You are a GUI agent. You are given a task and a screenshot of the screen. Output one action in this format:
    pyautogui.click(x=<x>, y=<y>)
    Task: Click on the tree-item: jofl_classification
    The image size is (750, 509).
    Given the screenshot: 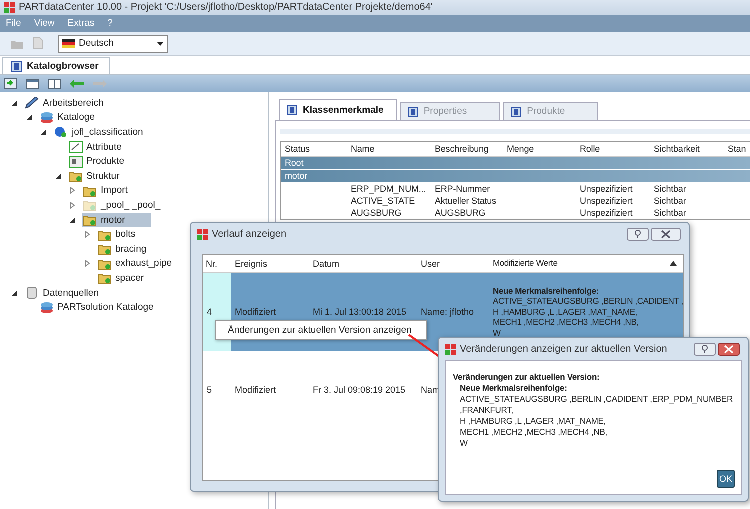 What is the action you would take?
    pyautogui.click(x=101, y=132)
    